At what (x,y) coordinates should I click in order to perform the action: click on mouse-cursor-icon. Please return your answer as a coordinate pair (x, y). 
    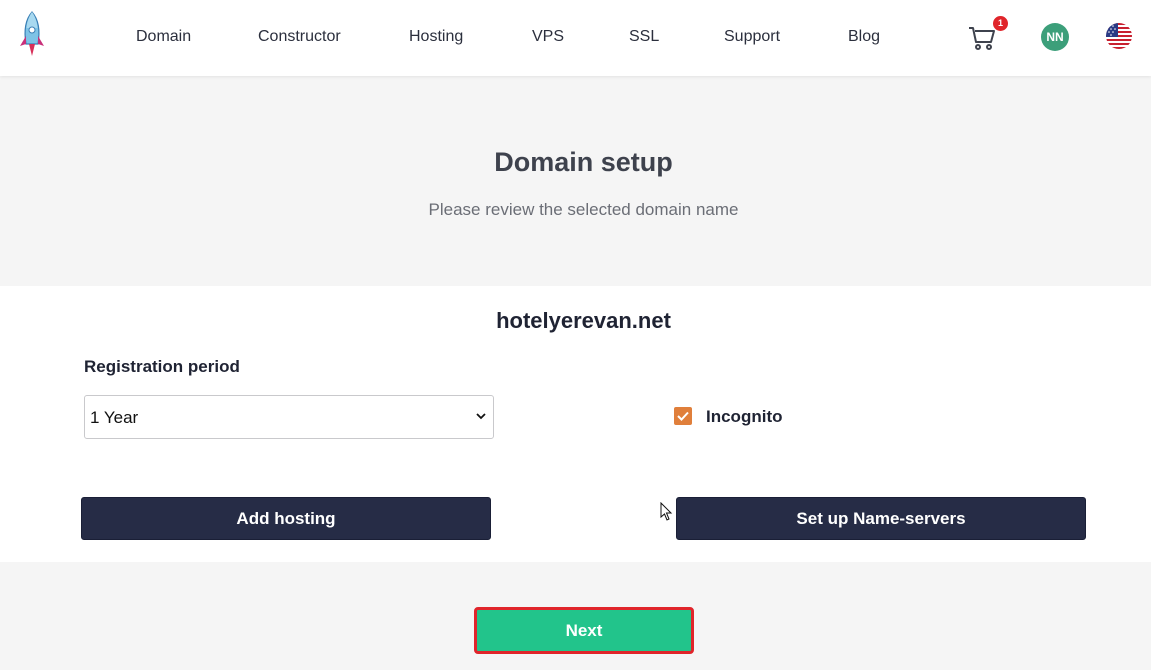
    Looking at the image, I should click on (666, 511).